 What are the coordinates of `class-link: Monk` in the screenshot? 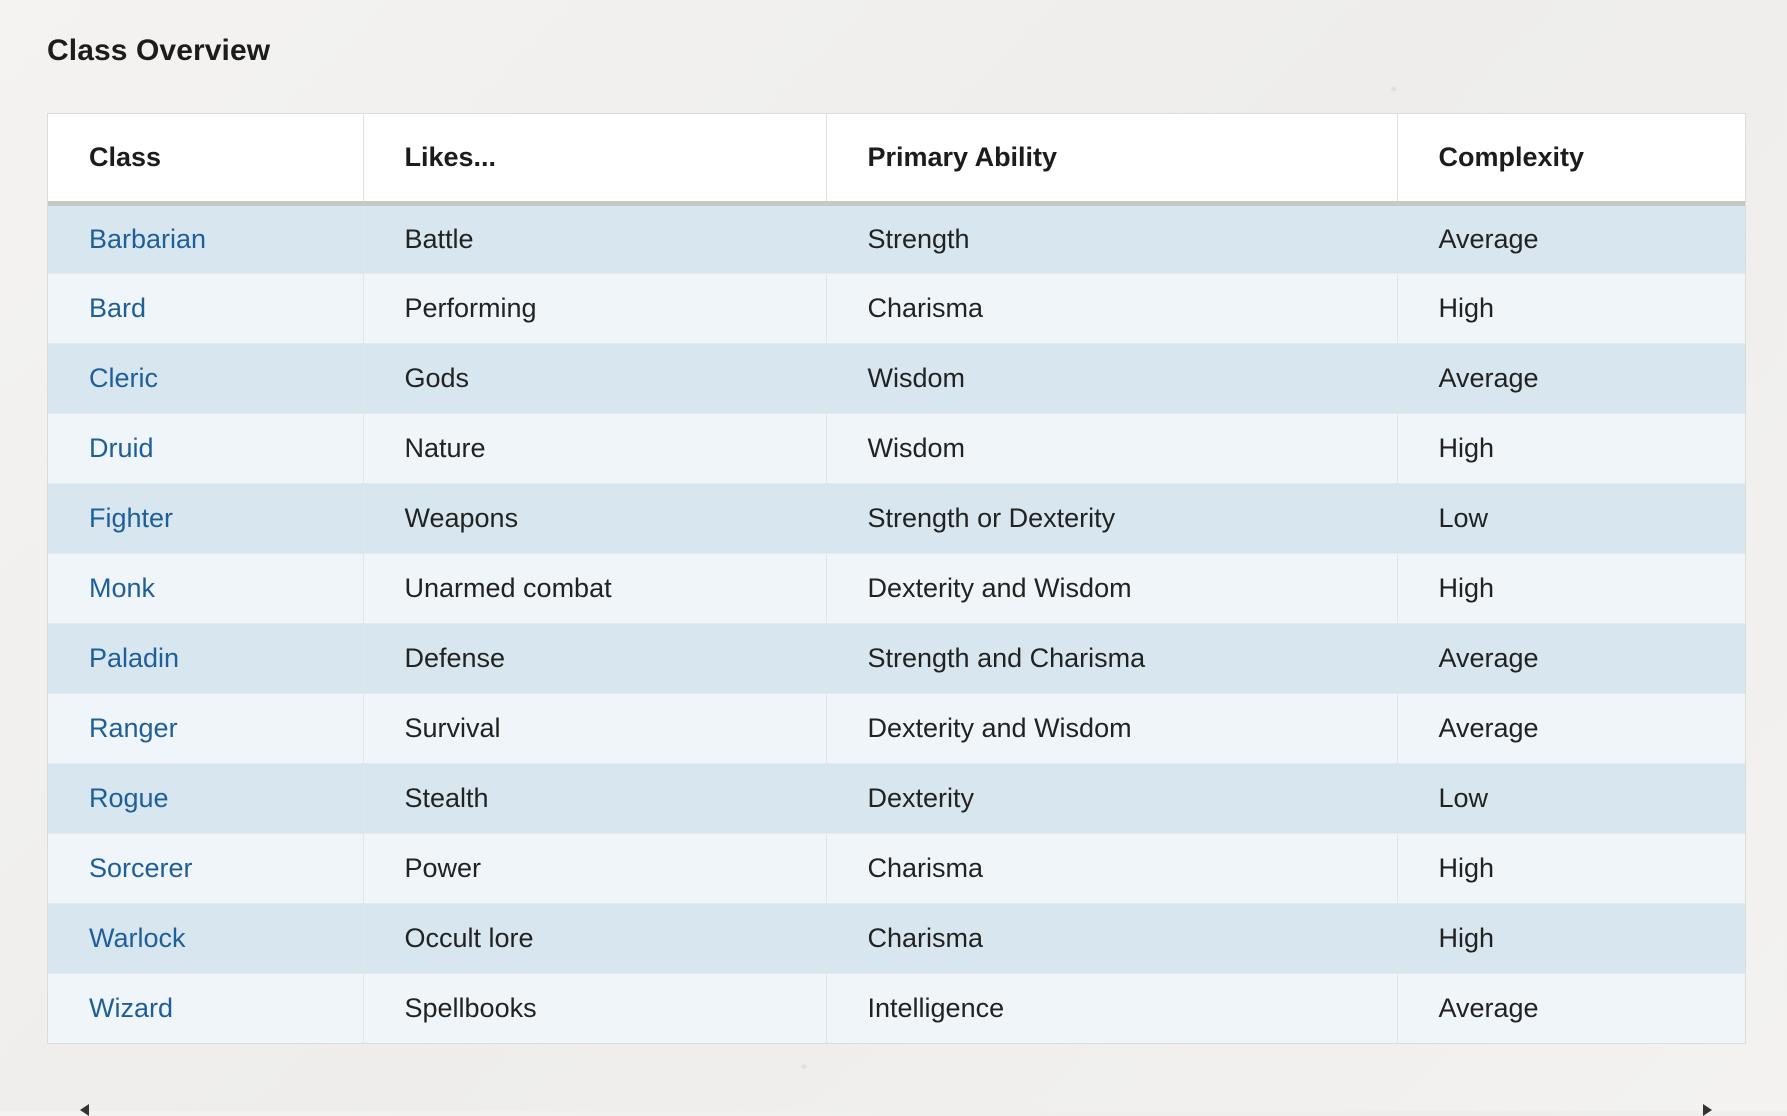 It's located at (122, 588).